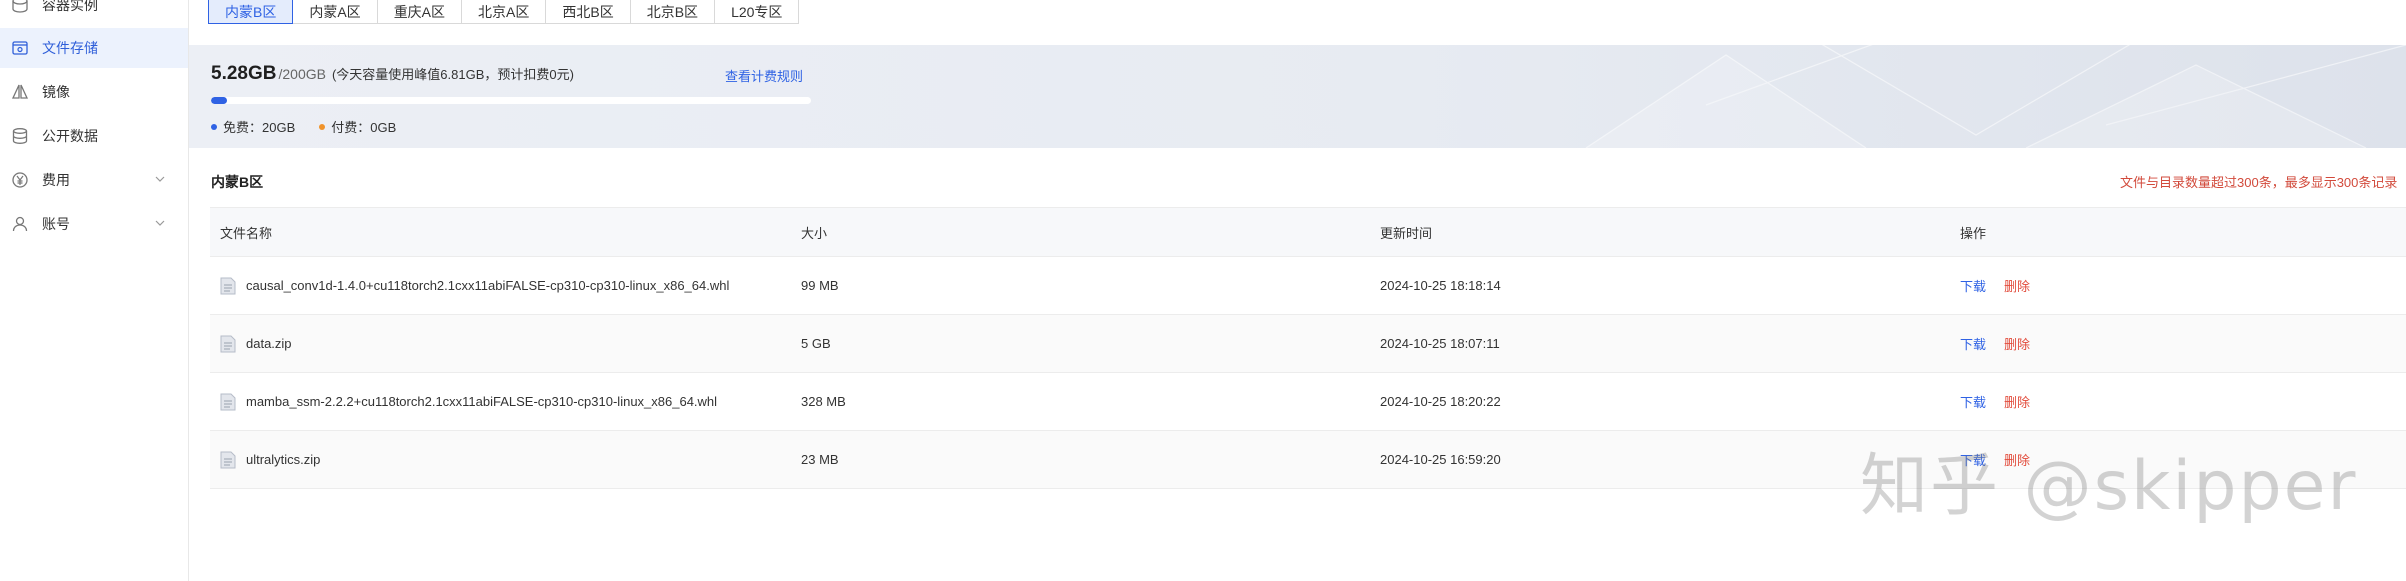  I want to click on header-size: 大小, so click(814, 233).